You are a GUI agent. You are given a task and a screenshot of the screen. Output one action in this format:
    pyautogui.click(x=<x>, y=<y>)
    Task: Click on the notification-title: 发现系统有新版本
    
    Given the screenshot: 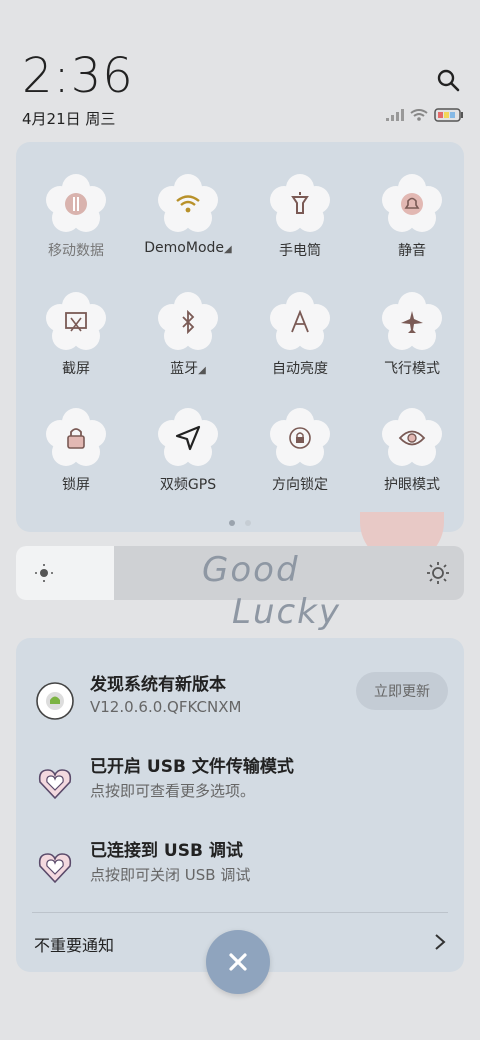 What is the action you would take?
    pyautogui.click(x=158, y=685)
    